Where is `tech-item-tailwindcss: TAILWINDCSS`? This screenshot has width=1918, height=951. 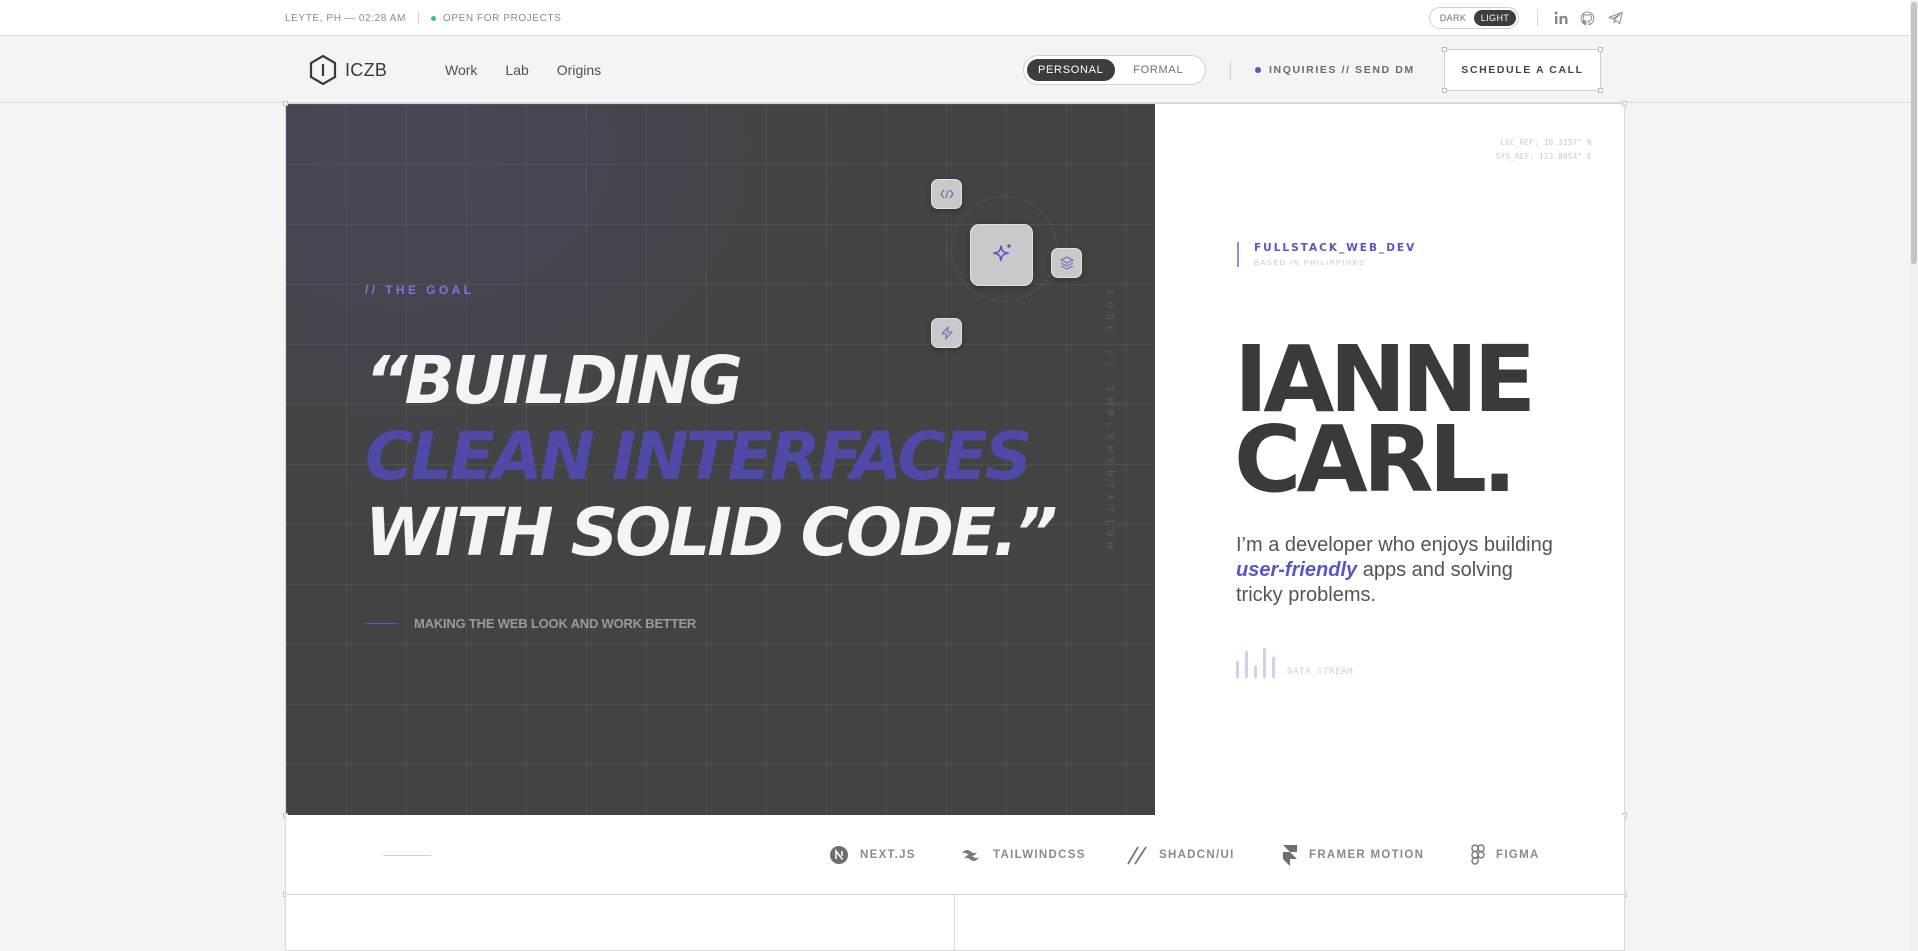
tech-item-tailwindcss: TAILWINDCSS is located at coordinates (1023, 855).